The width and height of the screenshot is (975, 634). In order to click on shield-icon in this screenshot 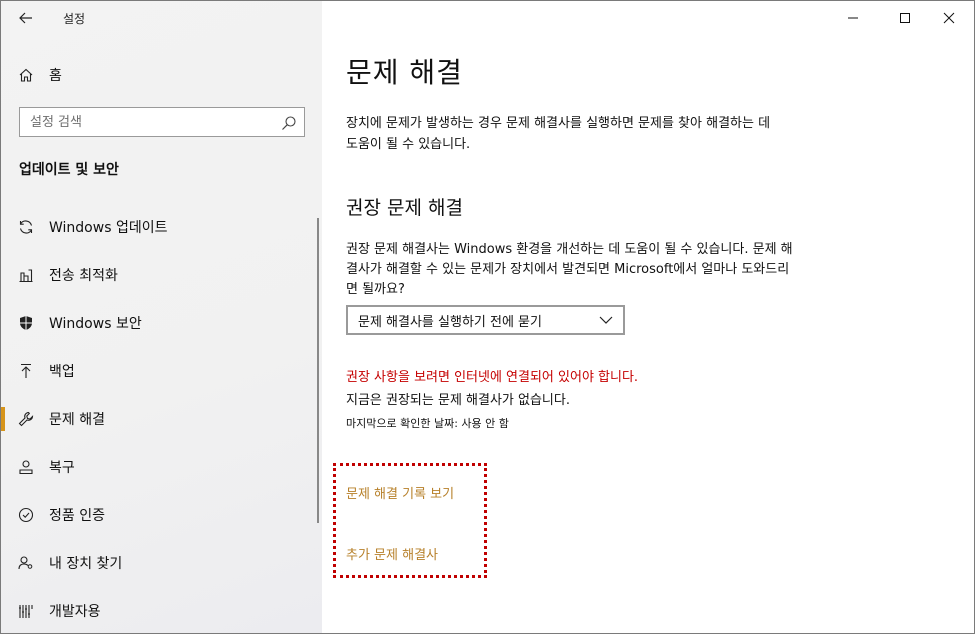, I will do `click(26, 323)`.